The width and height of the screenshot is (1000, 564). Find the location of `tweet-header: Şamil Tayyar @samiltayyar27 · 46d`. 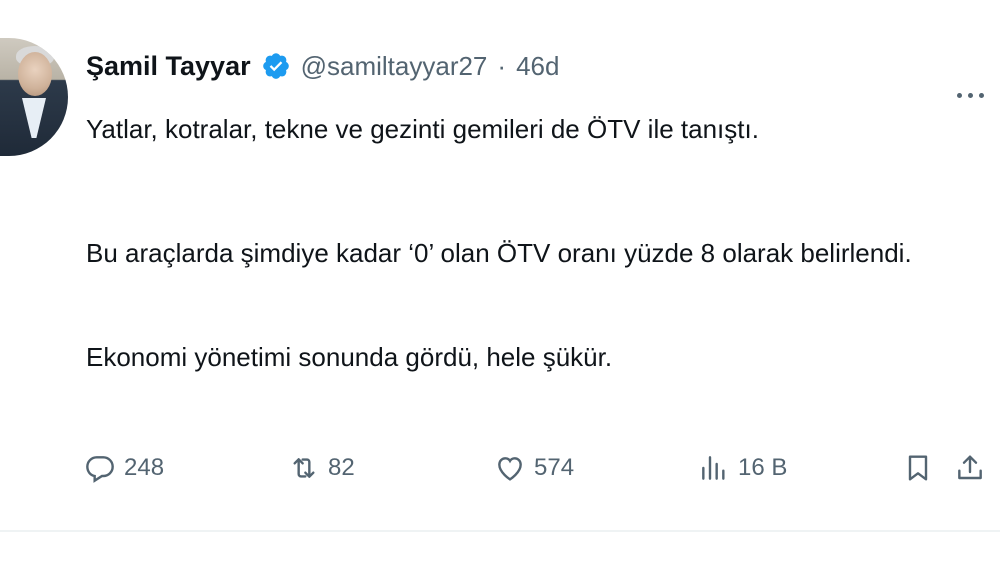

tweet-header: Şamil Tayyar @samiltayyar27 · 46d is located at coordinates (322, 66).